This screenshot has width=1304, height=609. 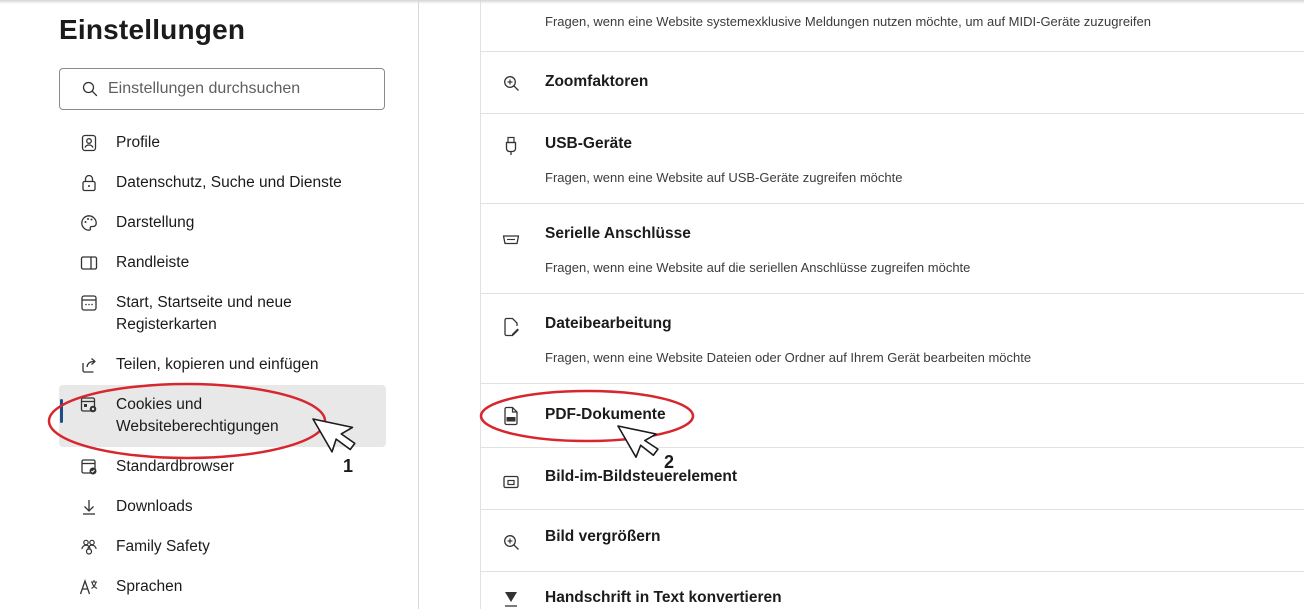 What do you see at coordinates (605, 414) in the screenshot?
I see `row-title: PDF-Dokumente` at bounding box center [605, 414].